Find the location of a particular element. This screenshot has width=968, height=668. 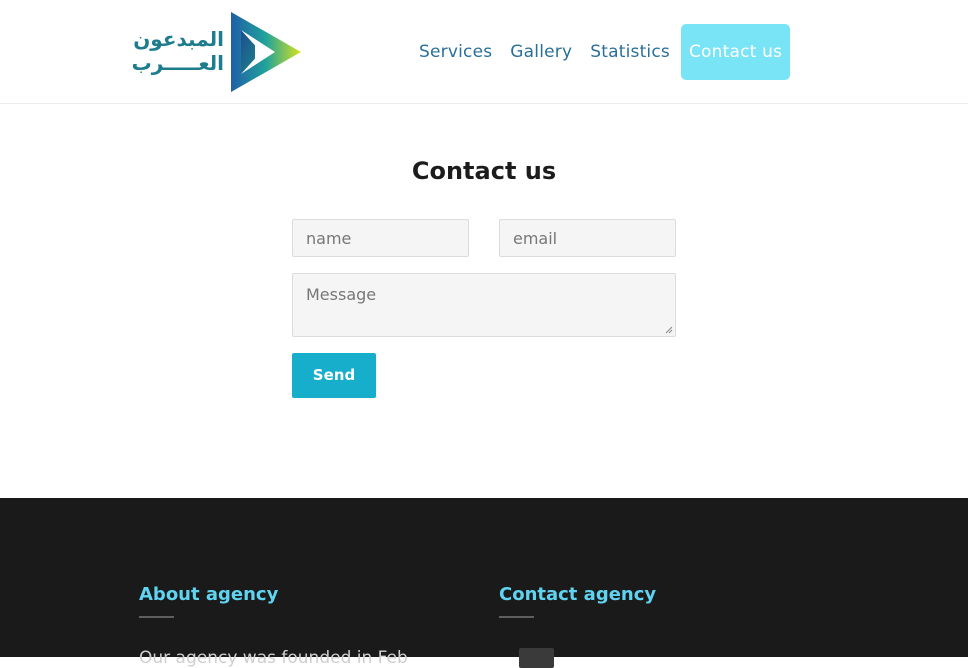

resize-handle-icon is located at coordinates (669, 330).